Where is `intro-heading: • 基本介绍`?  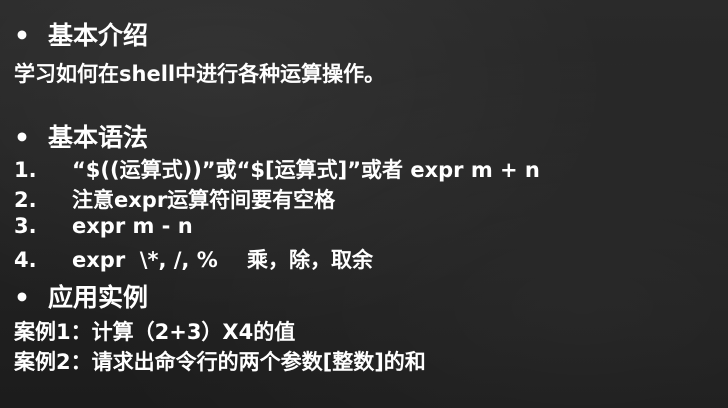
intro-heading: • 基本介绍 is located at coordinates (74, 34).